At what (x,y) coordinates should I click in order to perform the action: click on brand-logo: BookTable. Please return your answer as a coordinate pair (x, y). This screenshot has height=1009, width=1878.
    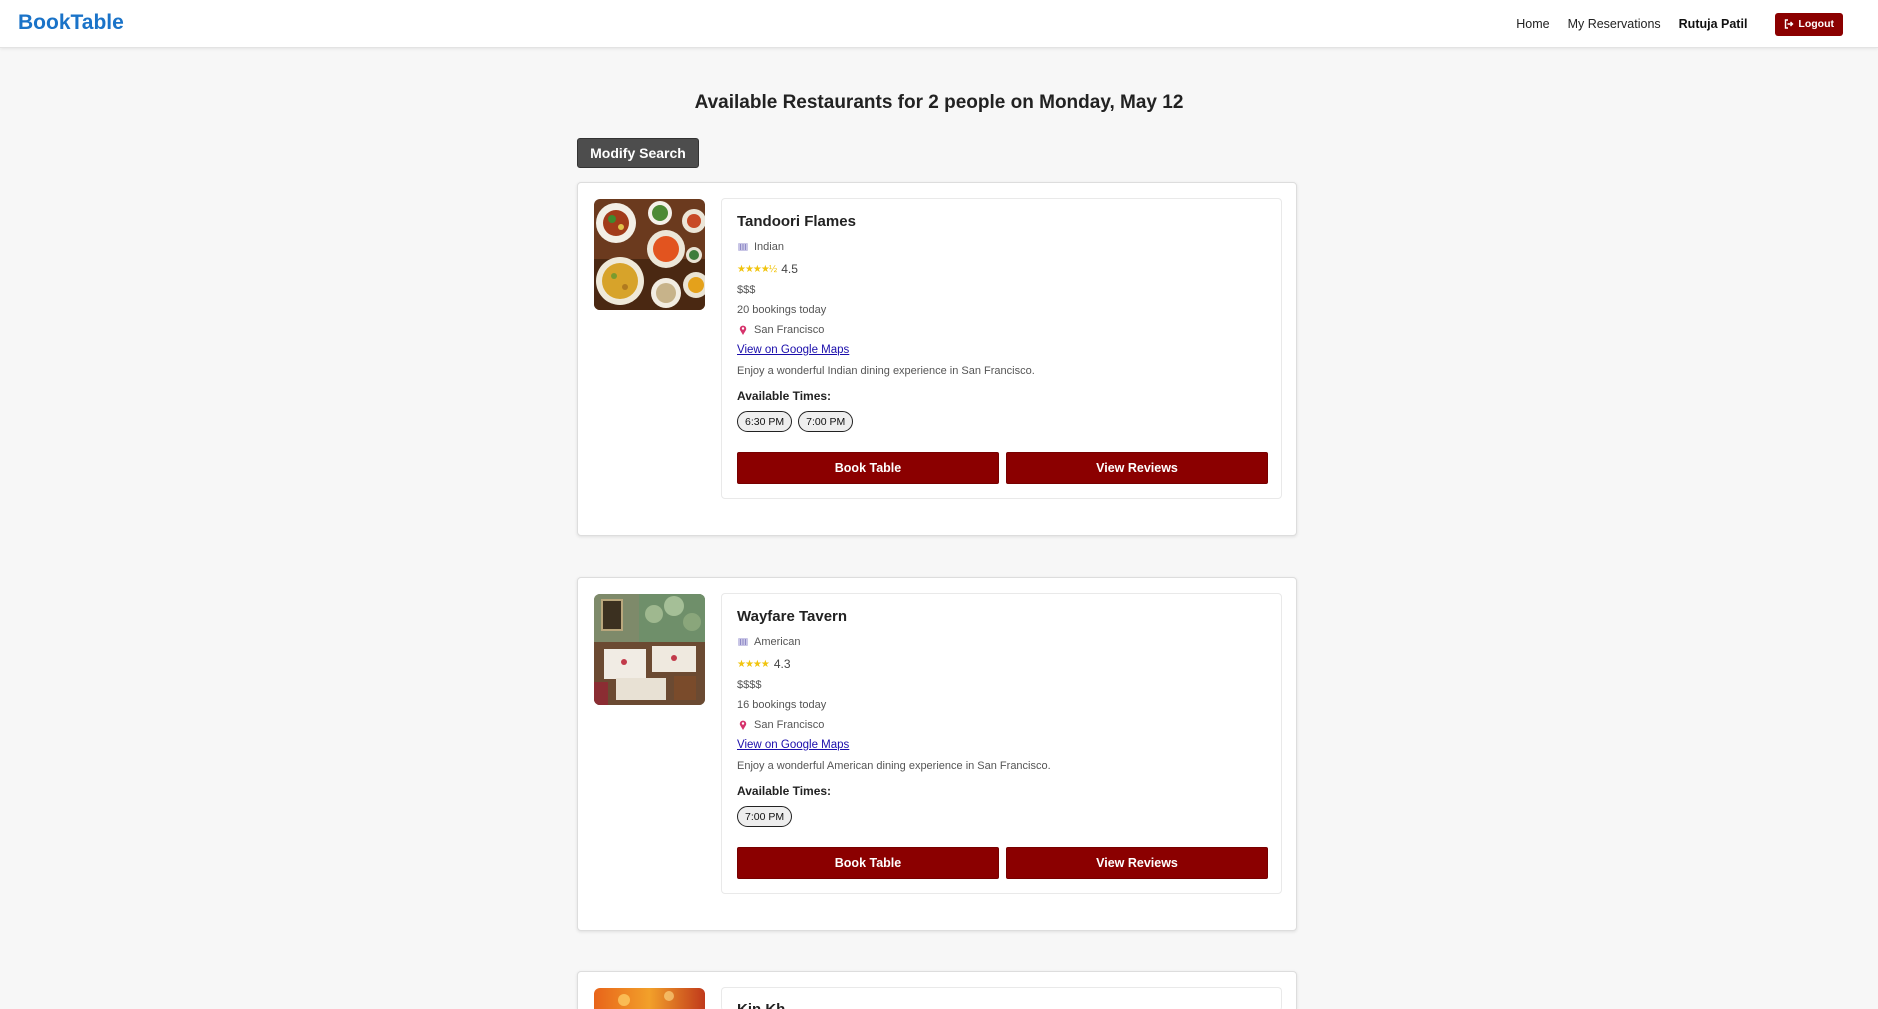
    Looking at the image, I should click on (71, 23).